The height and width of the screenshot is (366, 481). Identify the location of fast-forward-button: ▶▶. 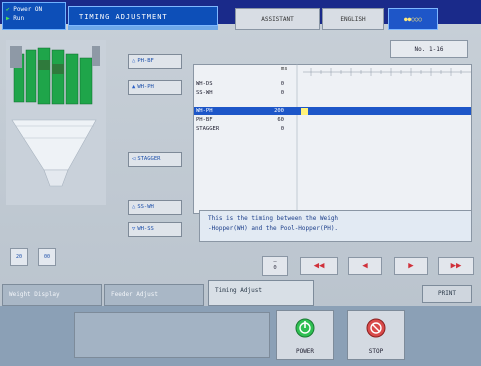
(456, 266).